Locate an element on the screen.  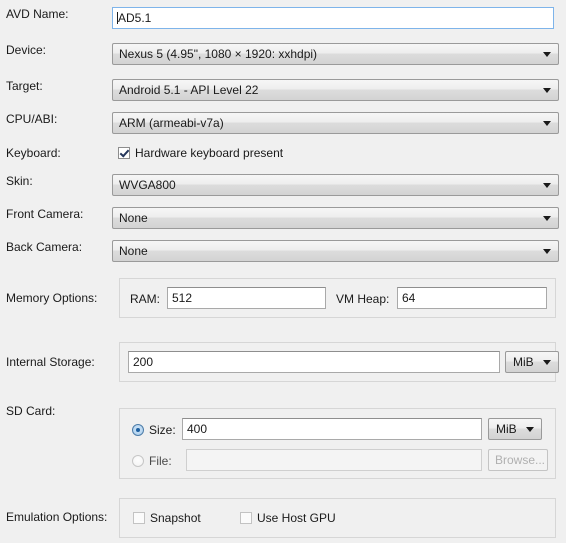
internal-storage-unit-combobox: MiB is located at coordinates (532, 362).